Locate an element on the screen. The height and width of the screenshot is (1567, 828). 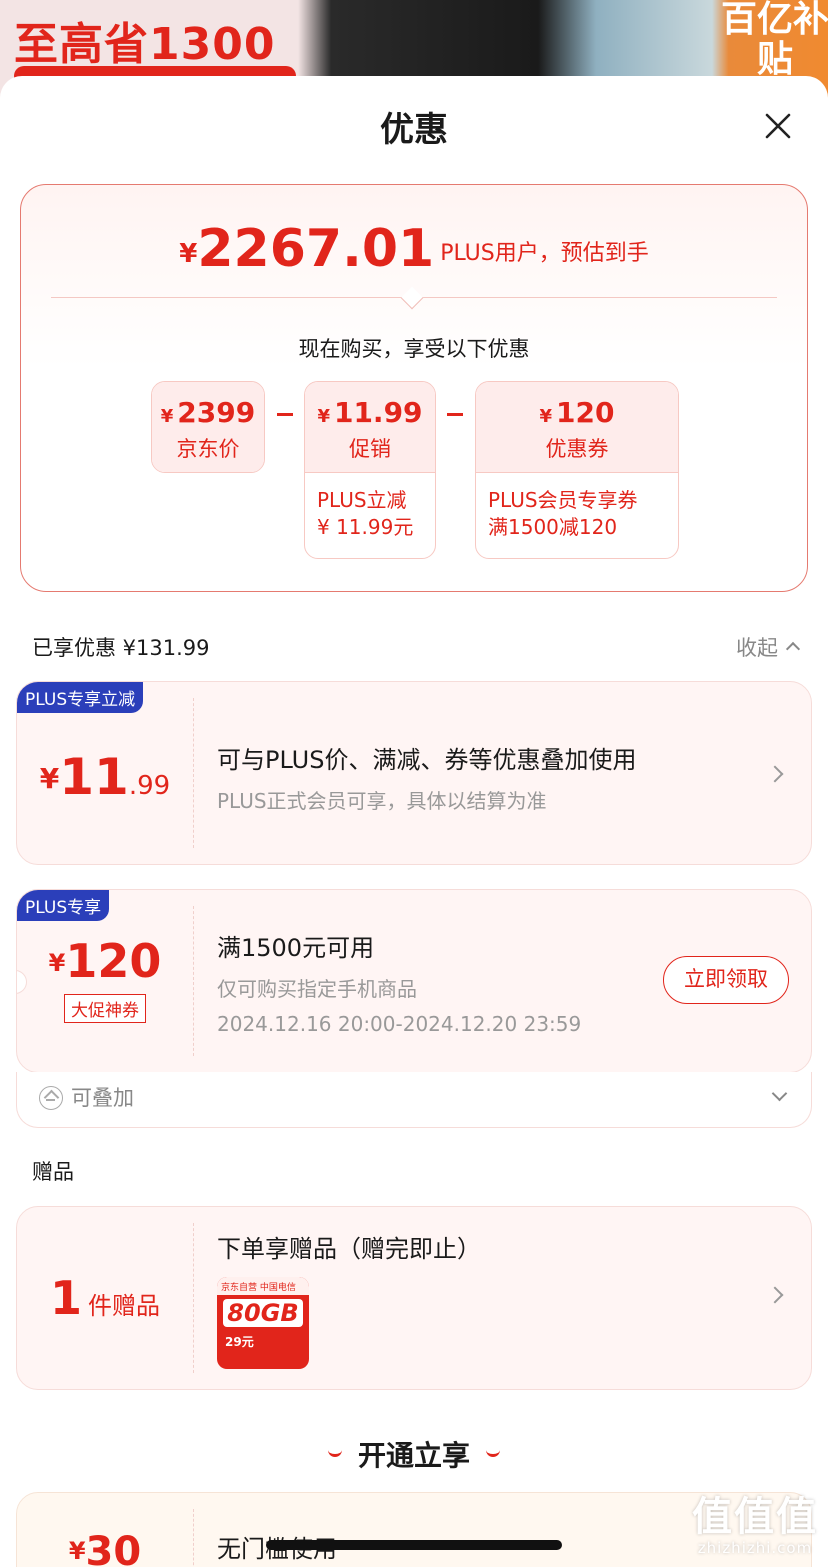
plus-exclusive-tag: PLUS专享 is located at coordinates (63, 905).